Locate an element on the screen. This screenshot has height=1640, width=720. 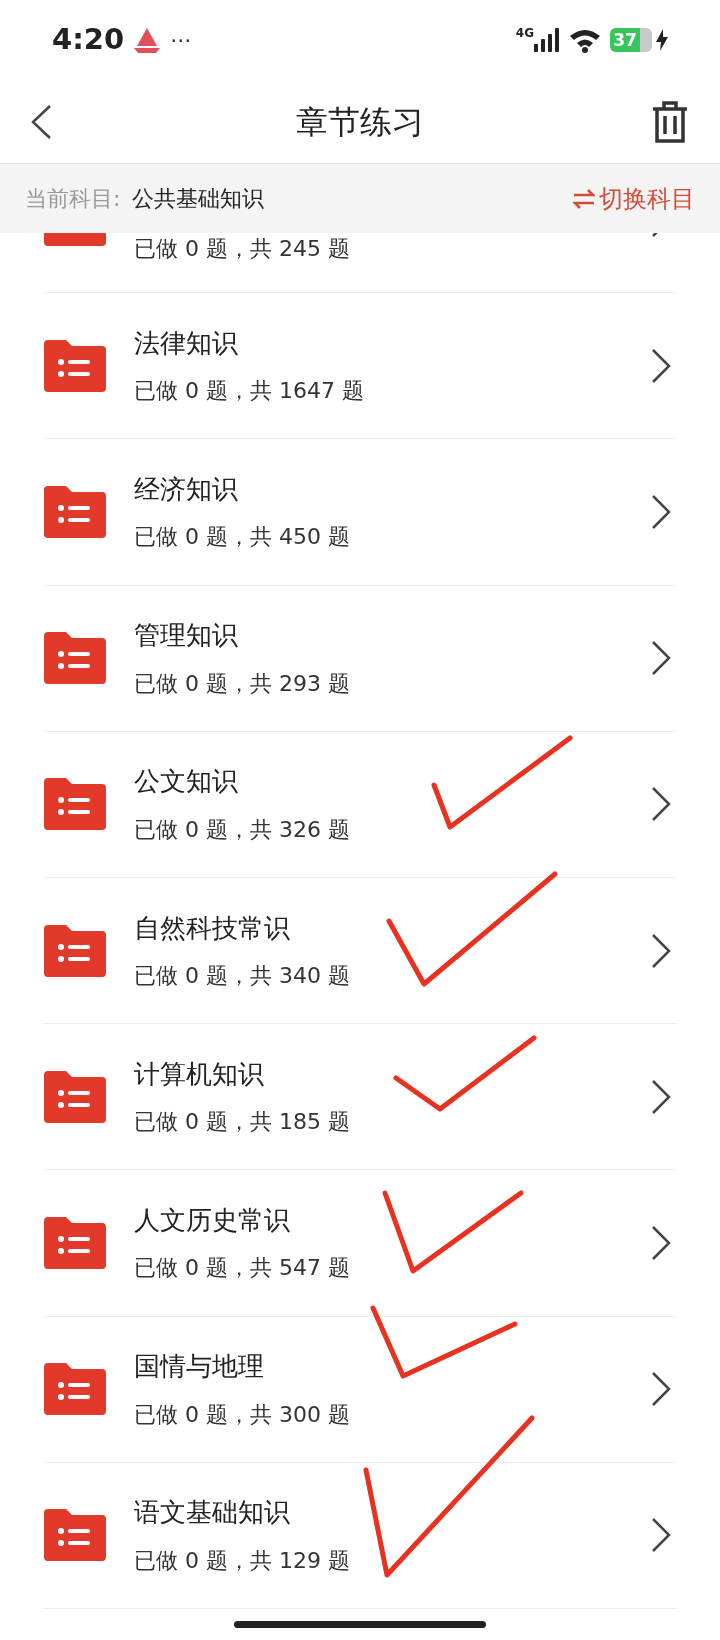
chapter-title: 计算机知识 is located at coordinates (199, 1074).